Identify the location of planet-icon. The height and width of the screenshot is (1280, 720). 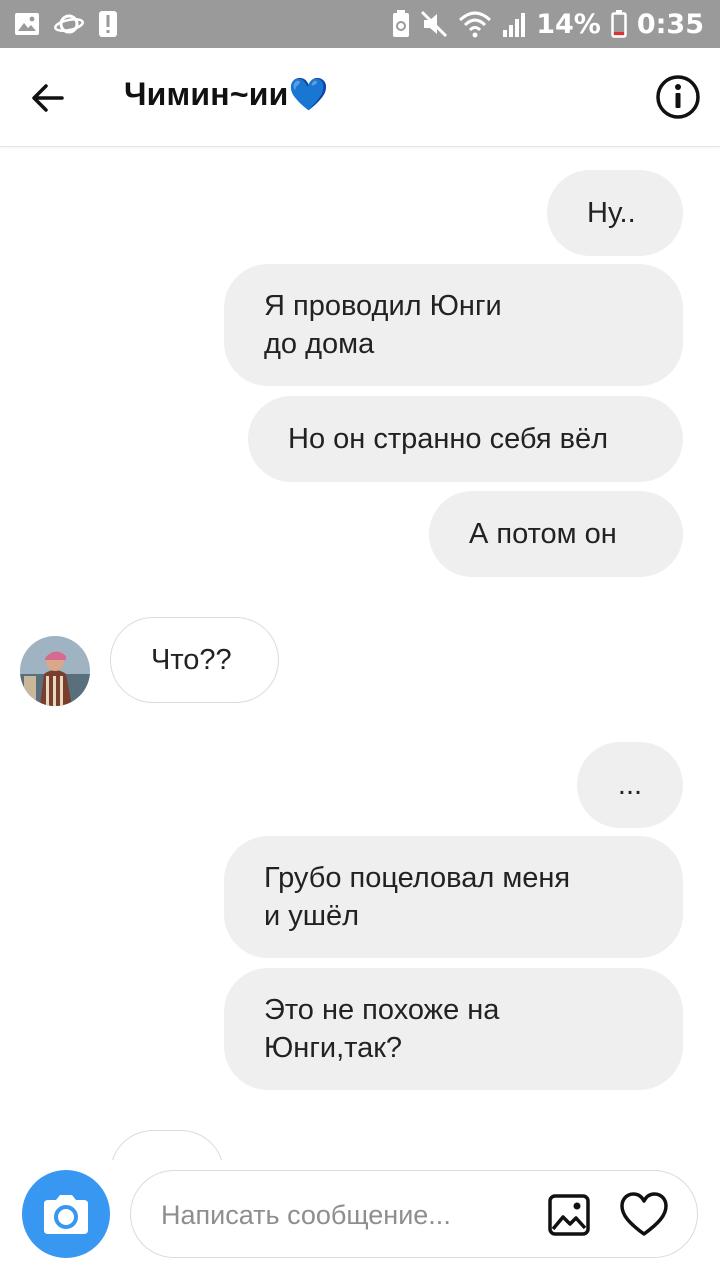
(69, 24).